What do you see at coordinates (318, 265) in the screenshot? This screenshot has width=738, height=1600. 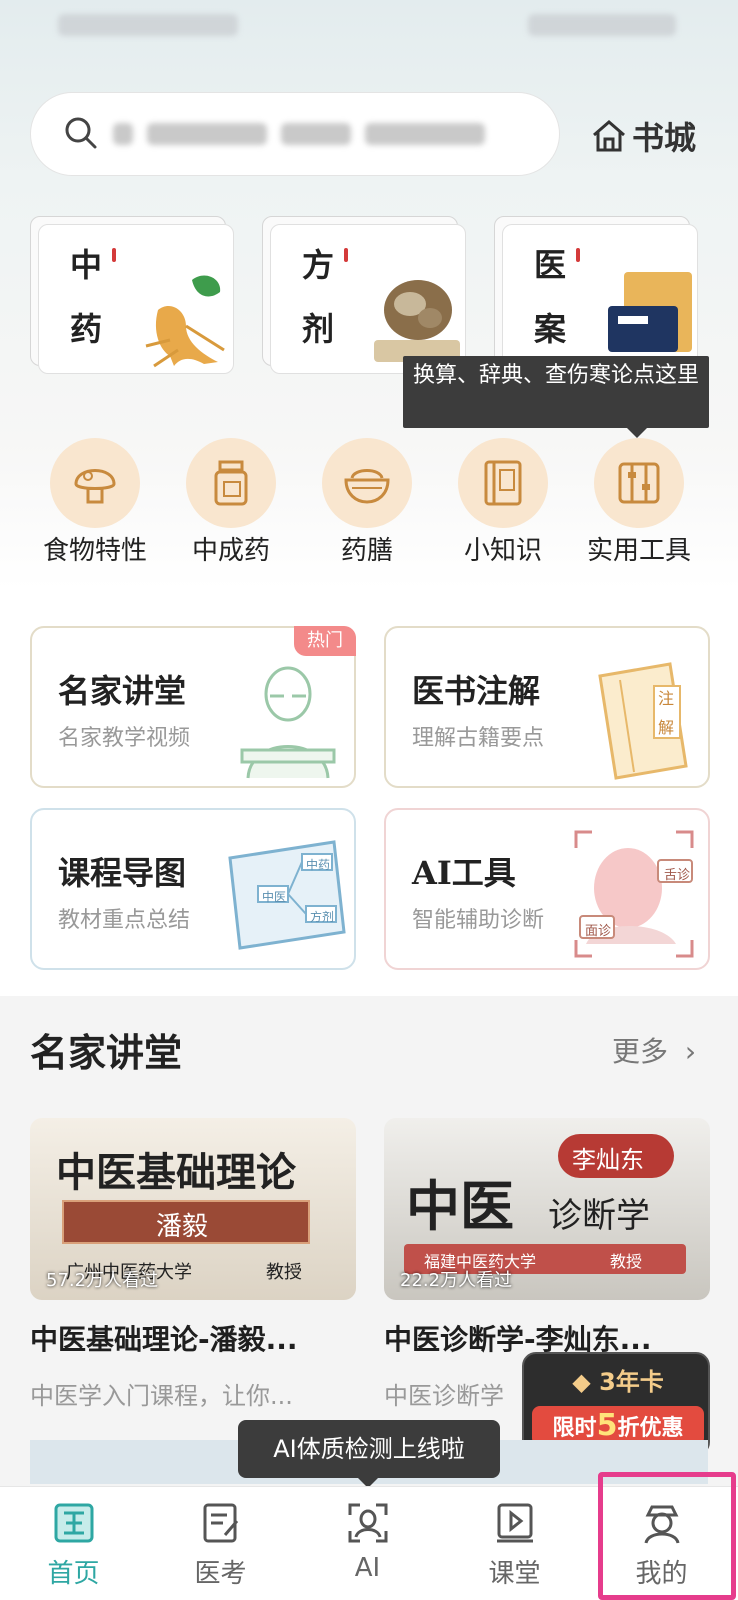 I see `category-char-1: 方` at bounding box center [318, 265].